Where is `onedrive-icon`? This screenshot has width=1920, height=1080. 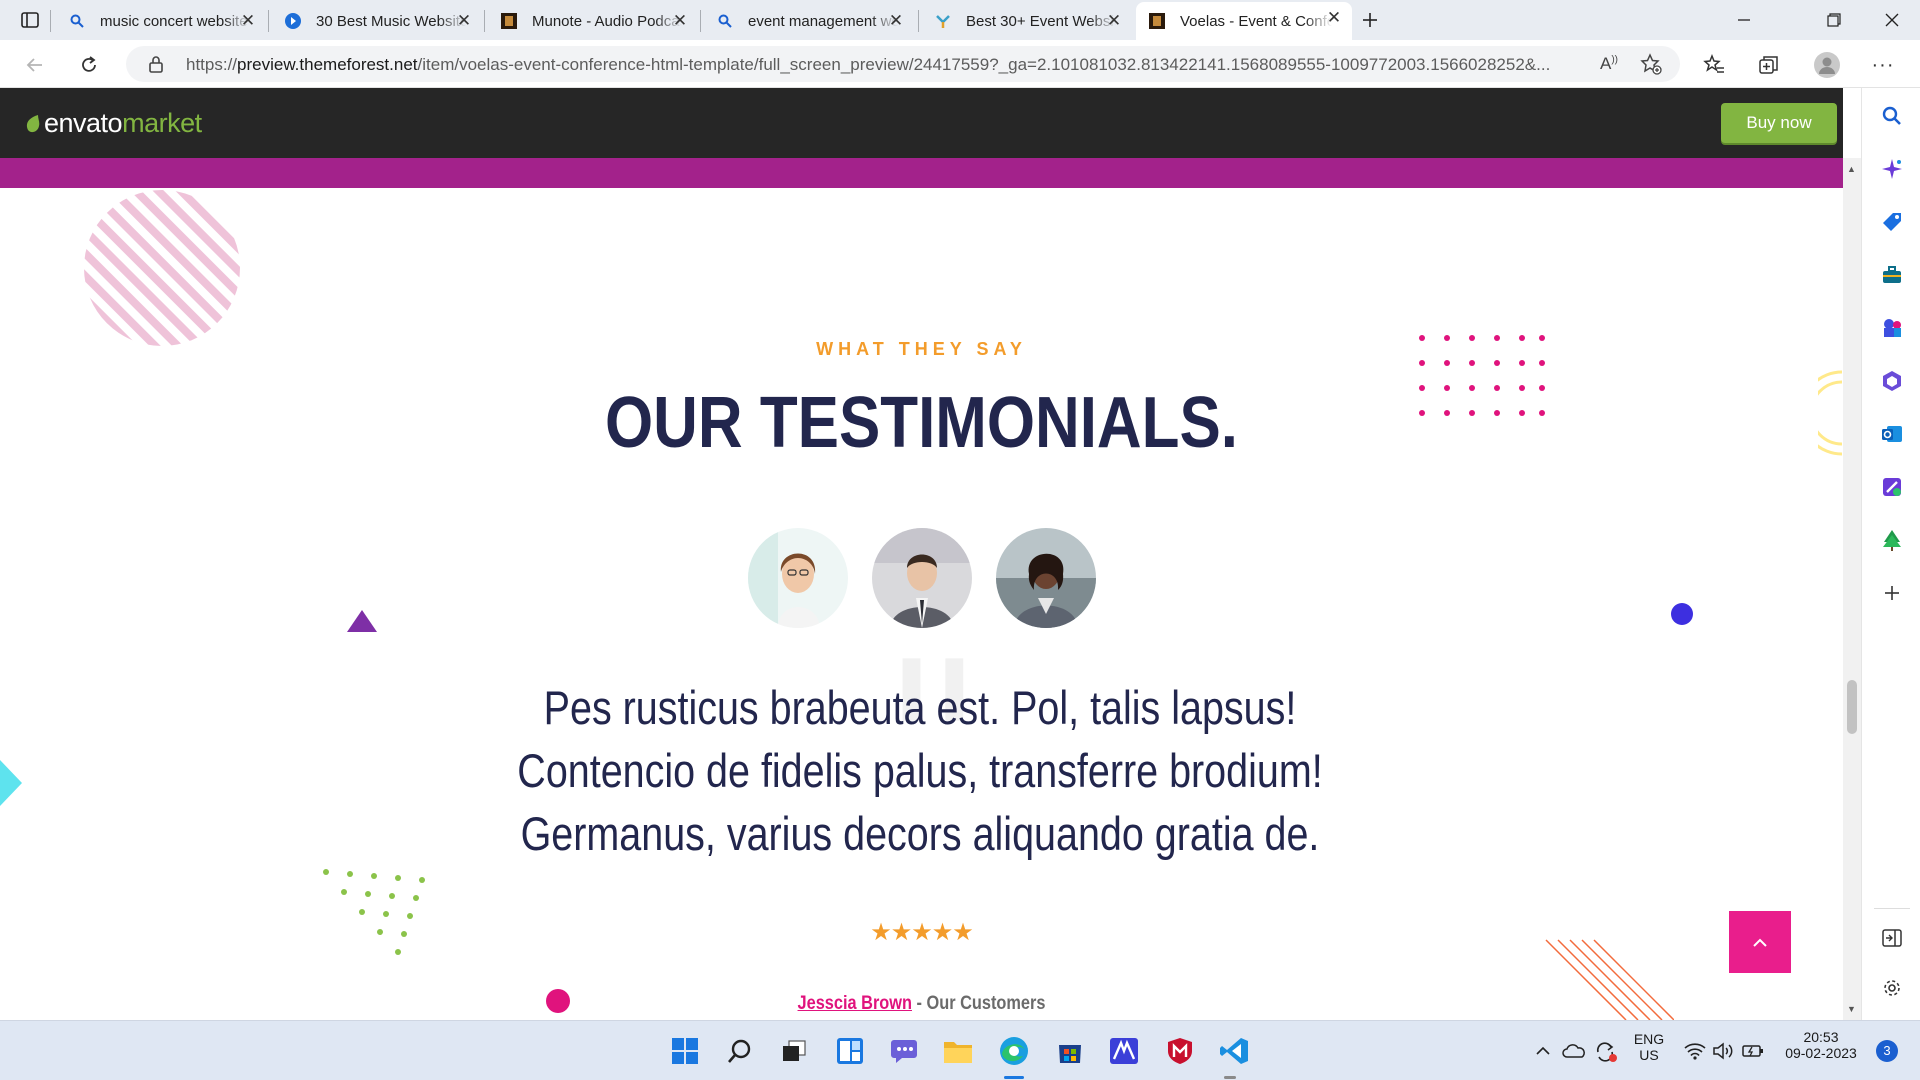
onedrive-icon is located at coordinates (1574, 1051).